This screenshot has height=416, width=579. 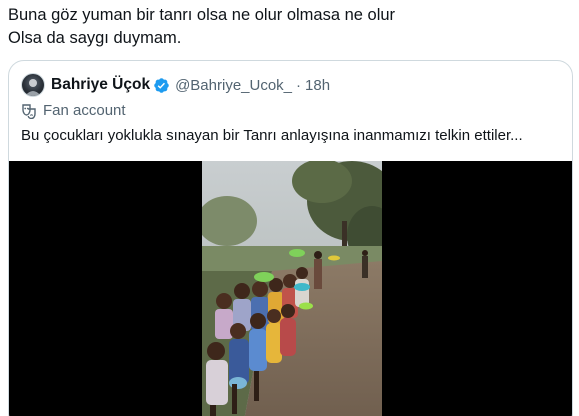 What do you see at coordinates (29, 111) in the screenshot?
I see `theater-mask-icon` at bounding box center [29, 111].